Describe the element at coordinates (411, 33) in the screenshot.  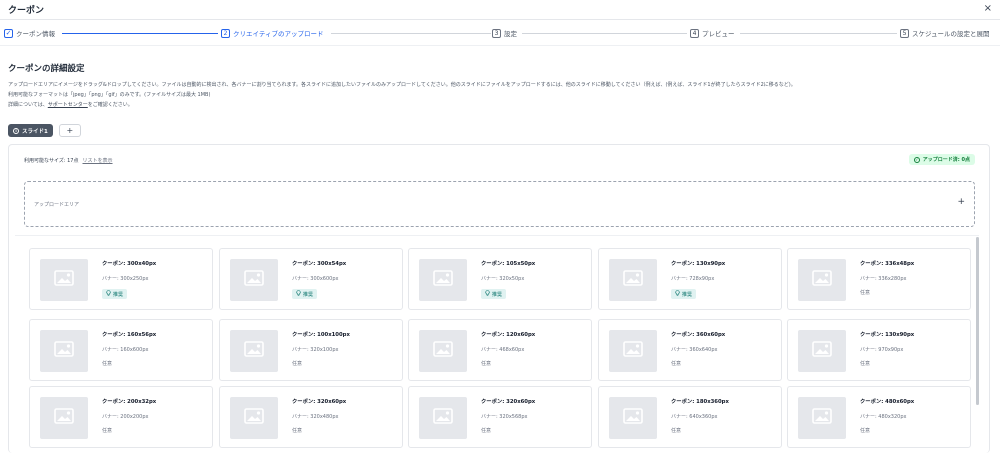
I see `step-connector` at that location.